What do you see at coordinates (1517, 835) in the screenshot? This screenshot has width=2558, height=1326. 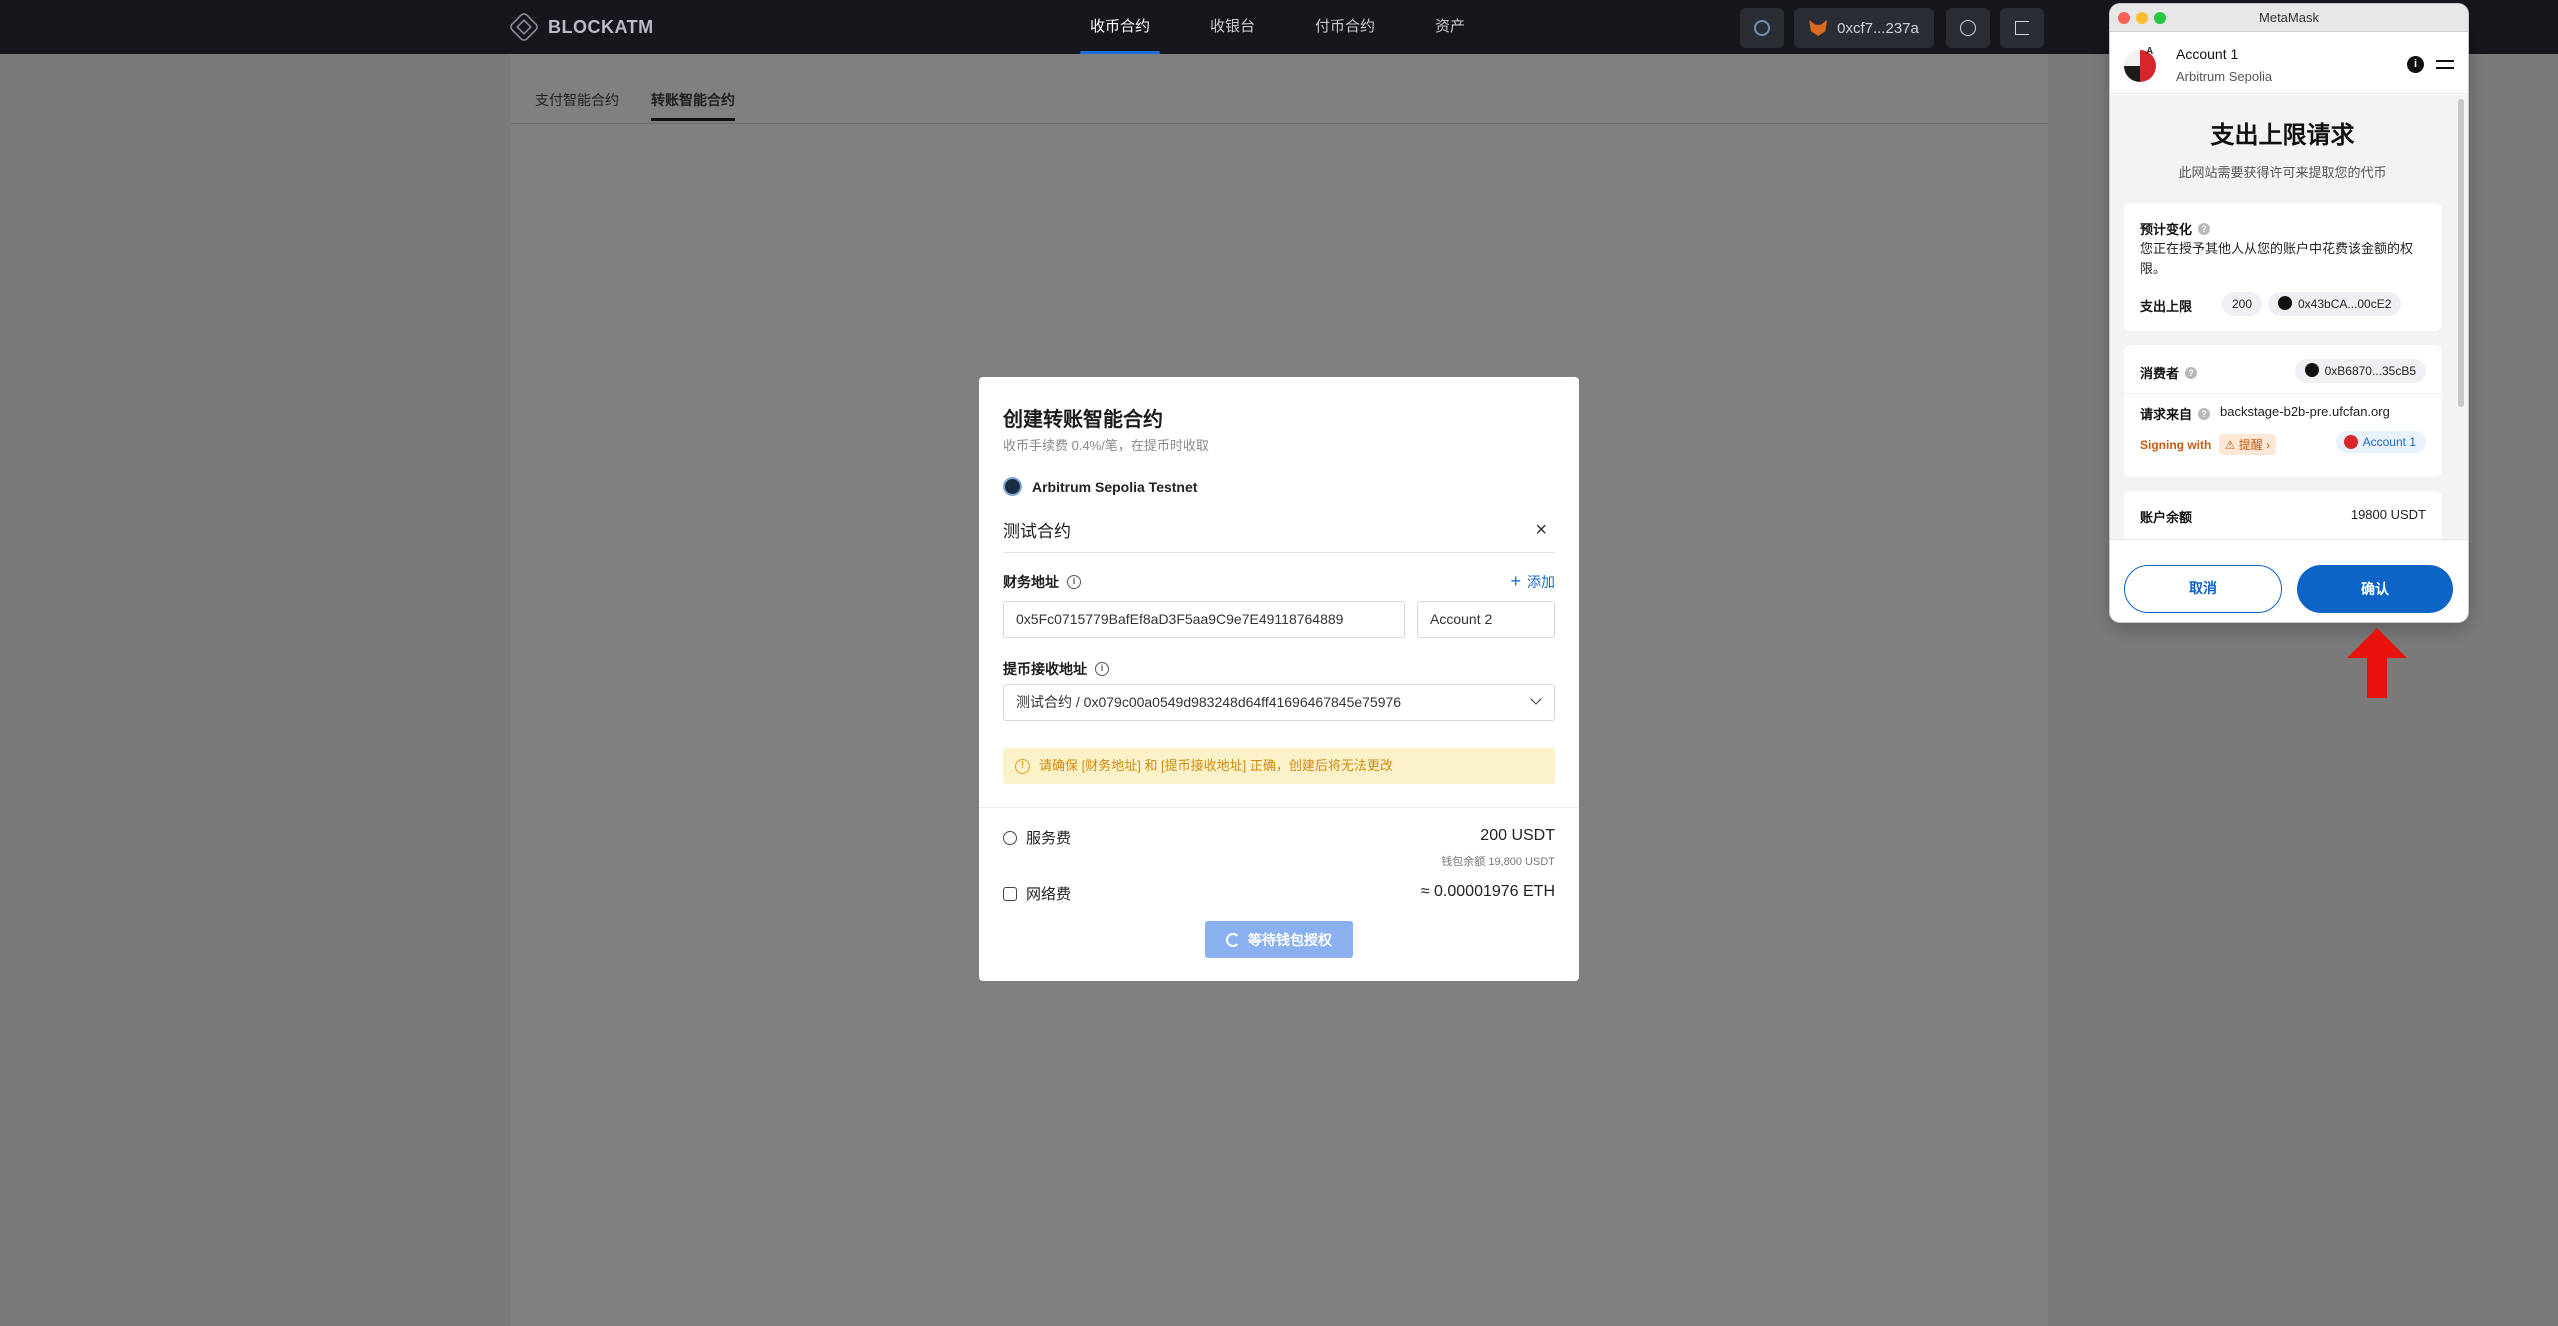 I see `service-fee-value: 200 USDT` at bounding box center [1517, 835].